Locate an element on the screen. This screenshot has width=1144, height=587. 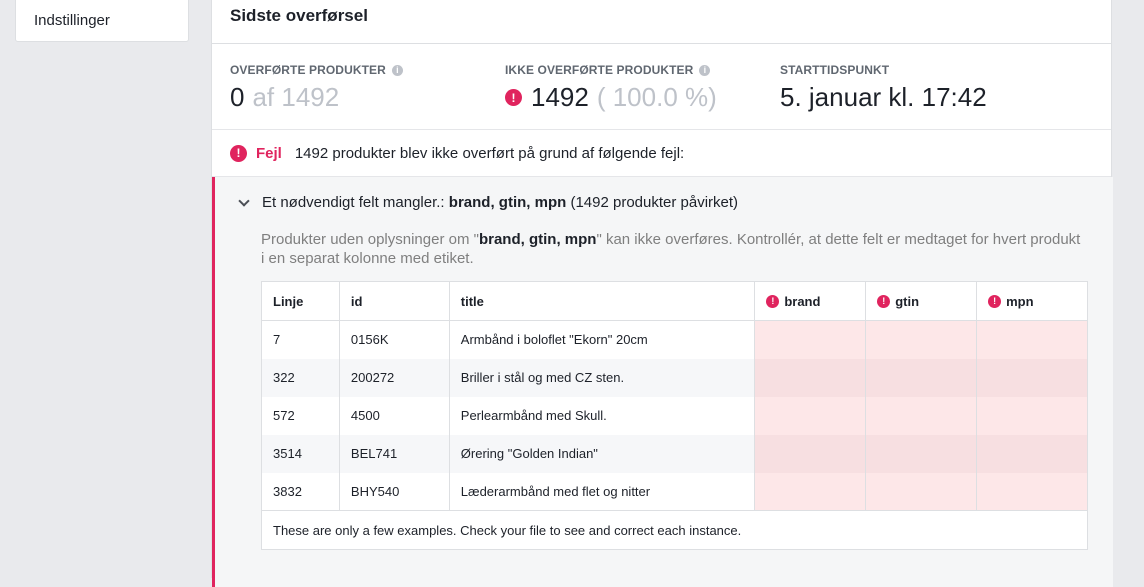
stat-start-time: STARTTIDSPUNKT 5. januar kl. 17:42 is located at coordinates (883, 88).